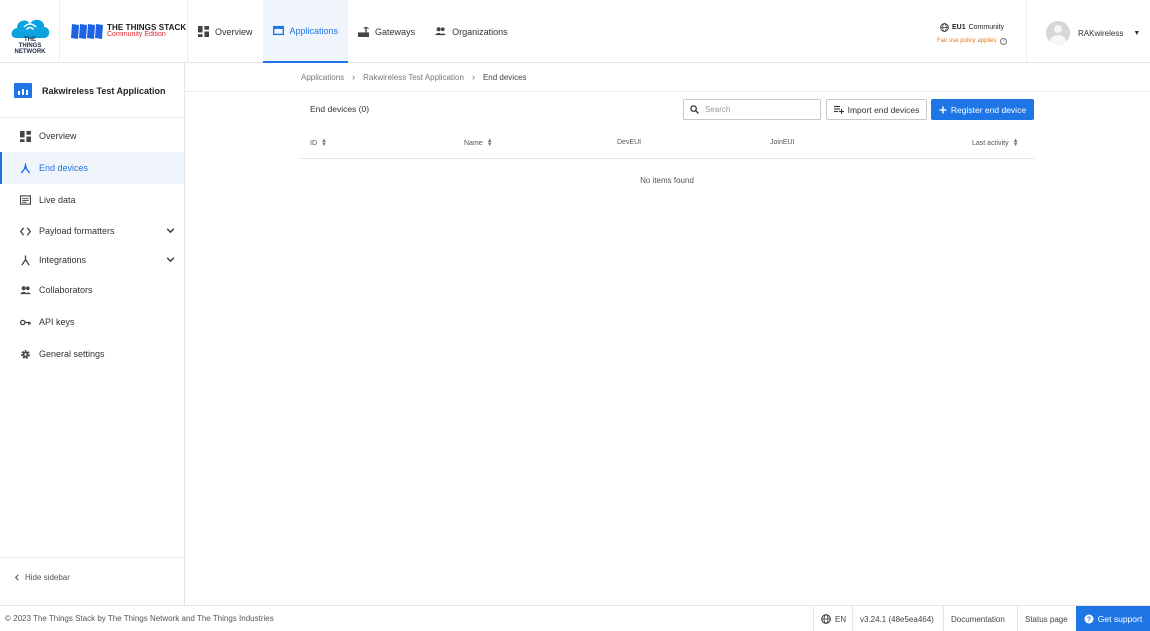  I want to click on gateway-icon, so click(364, 31).